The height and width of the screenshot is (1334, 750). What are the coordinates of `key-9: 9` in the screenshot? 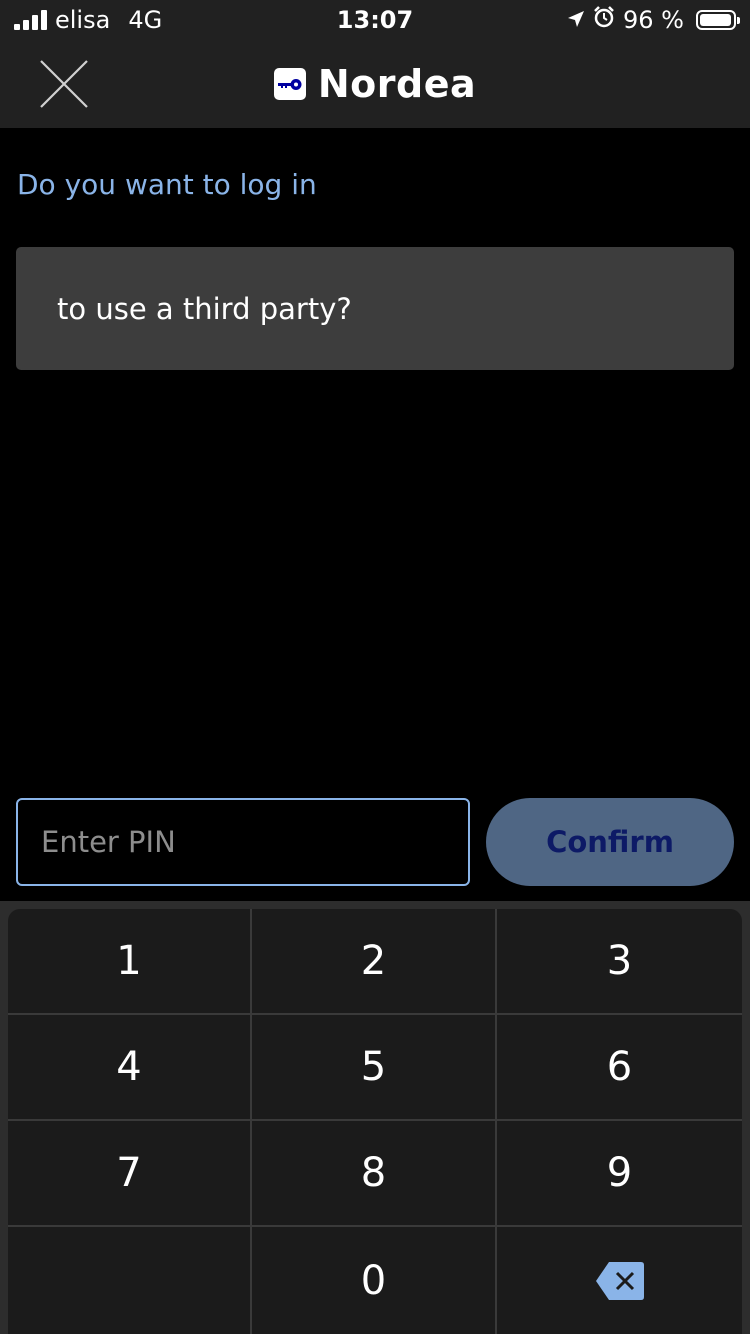 It's located at (619, 1174).